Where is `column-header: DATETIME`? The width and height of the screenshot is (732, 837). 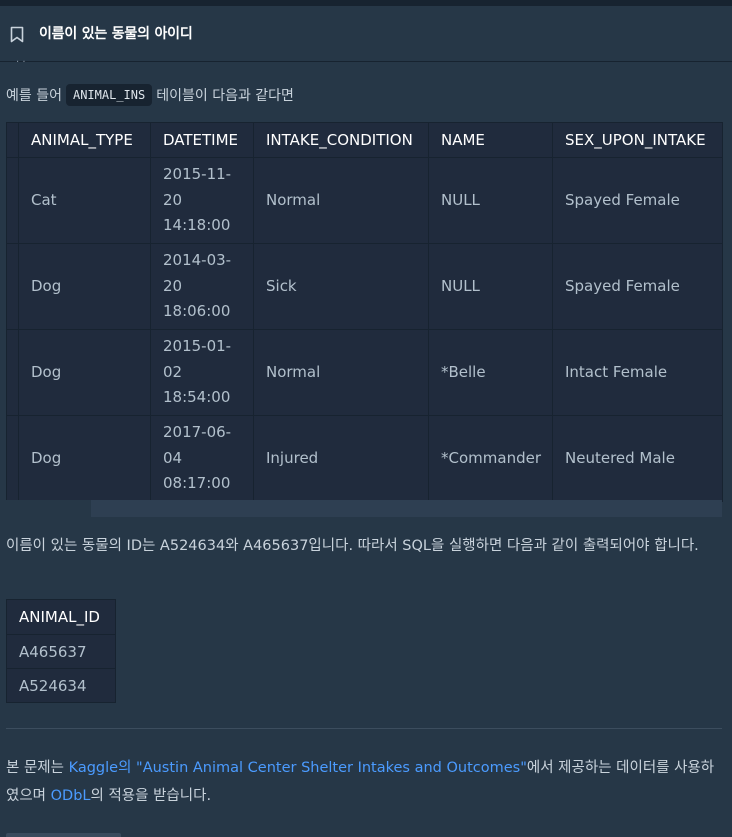 column-header: DATETIME is located at coordinates (202, 140).